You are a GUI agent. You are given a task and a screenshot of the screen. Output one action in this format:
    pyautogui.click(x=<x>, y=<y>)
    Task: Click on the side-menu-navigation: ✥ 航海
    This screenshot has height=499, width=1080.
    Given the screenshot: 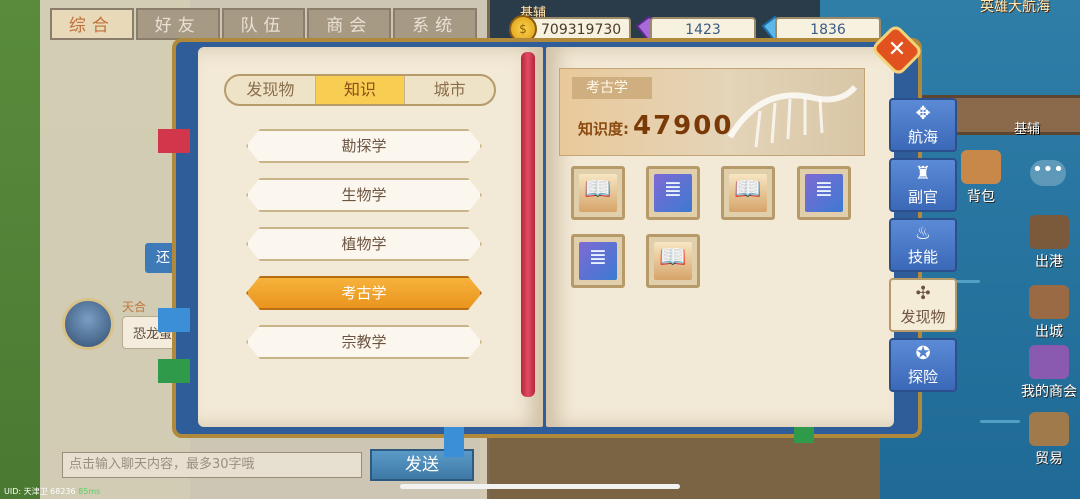 What is the action you would take?
    pyautogui.click(x=923, y=125)
    